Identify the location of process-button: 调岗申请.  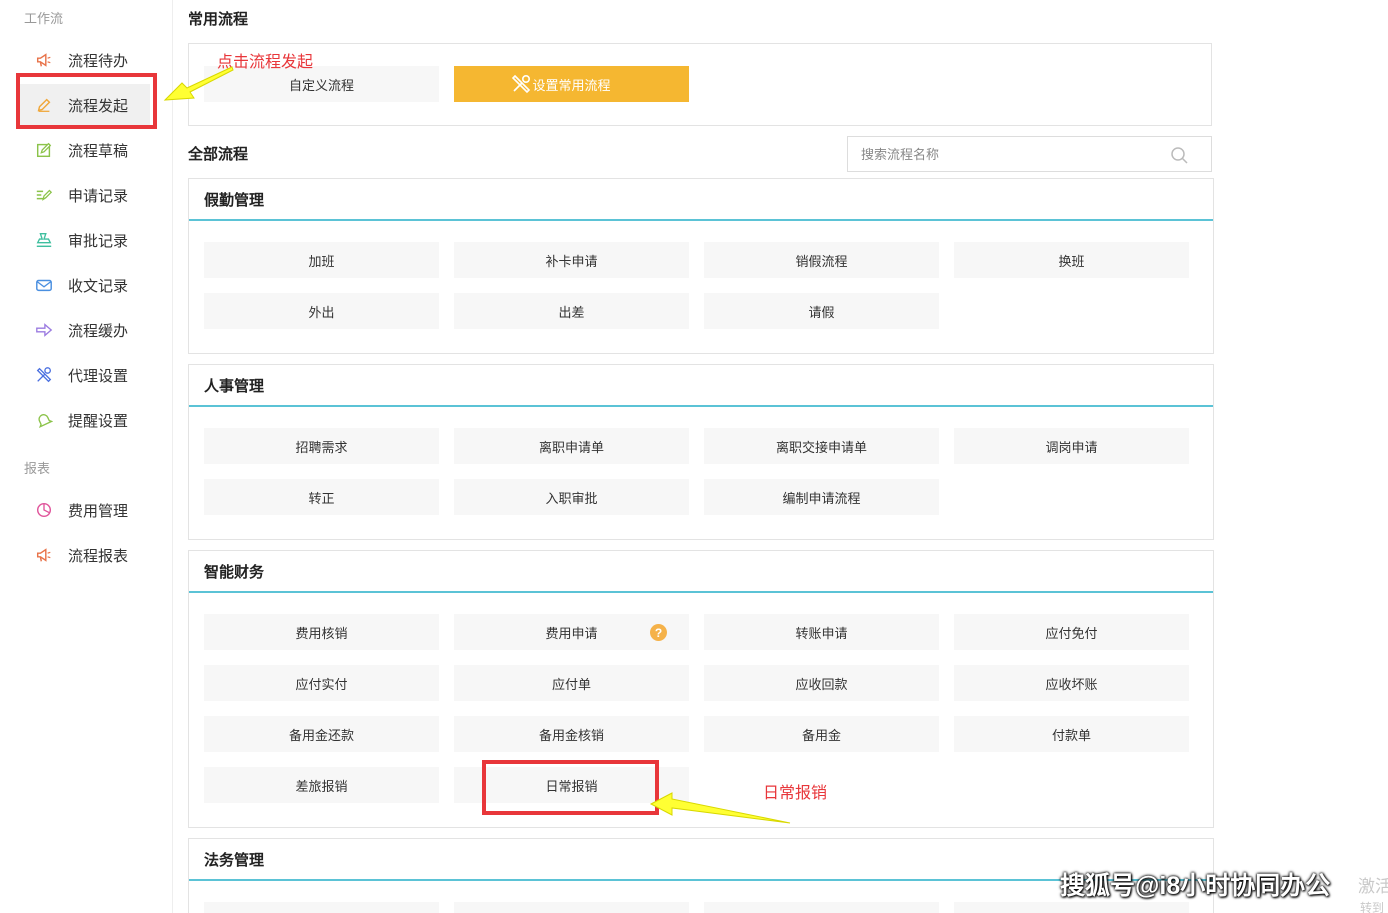
(1071, 446).